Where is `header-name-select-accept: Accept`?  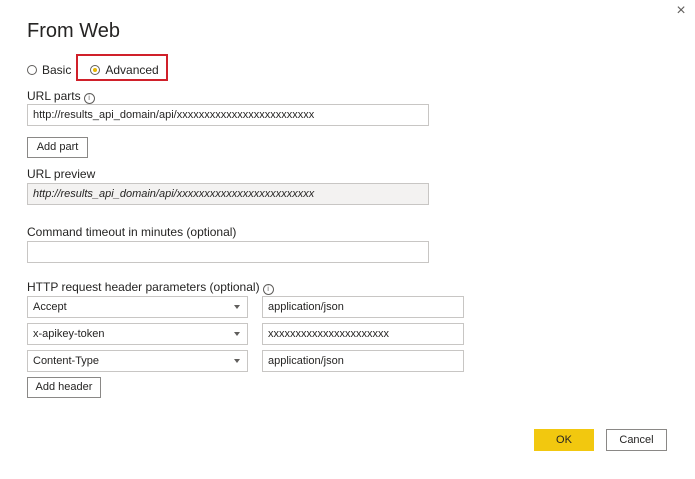
header-name-select-accept: Accept is located at coordinates (137, 307).